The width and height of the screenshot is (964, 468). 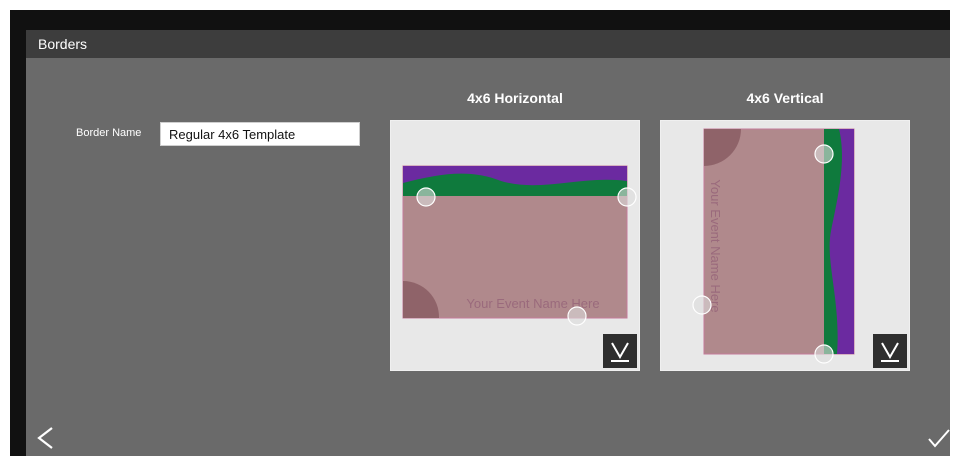 I want to click on horizontal-template-preview: Your Event Name Here, so click(x=519, y=245).